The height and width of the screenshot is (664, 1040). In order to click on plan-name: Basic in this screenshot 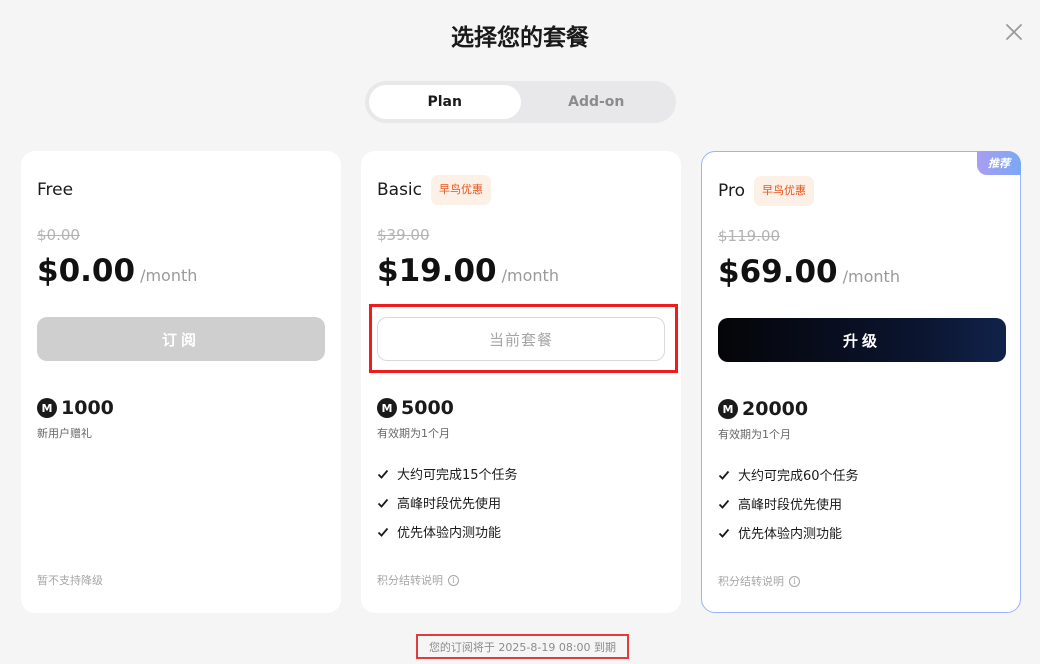, I will do `click(400, 190)`.